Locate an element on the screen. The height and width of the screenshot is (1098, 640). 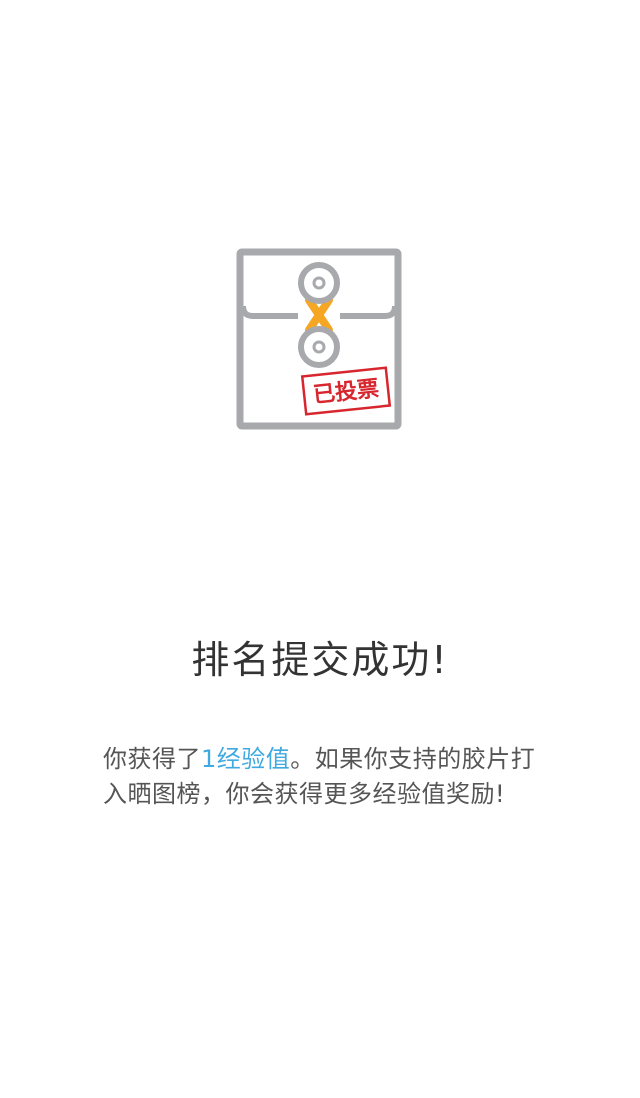
envelope-top-button is located at coordinates (319, 283).